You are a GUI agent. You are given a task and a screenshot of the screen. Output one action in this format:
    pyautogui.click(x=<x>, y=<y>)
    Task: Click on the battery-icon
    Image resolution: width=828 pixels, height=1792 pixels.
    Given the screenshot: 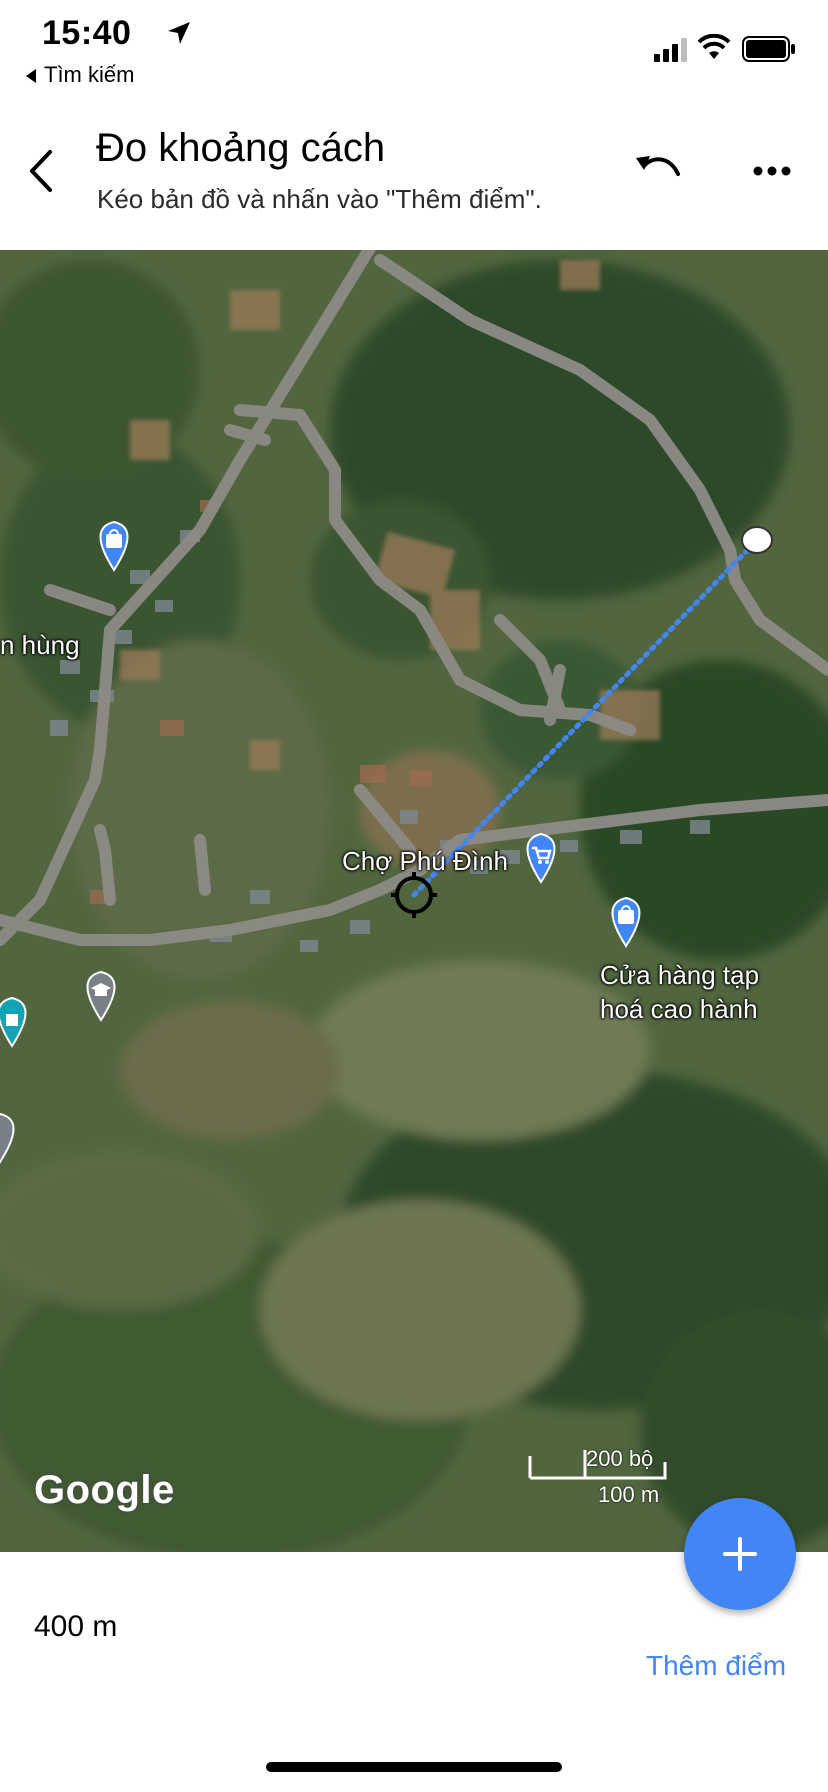 What is the action you would take?
    pyautogui.click(x=768, y=49)
    